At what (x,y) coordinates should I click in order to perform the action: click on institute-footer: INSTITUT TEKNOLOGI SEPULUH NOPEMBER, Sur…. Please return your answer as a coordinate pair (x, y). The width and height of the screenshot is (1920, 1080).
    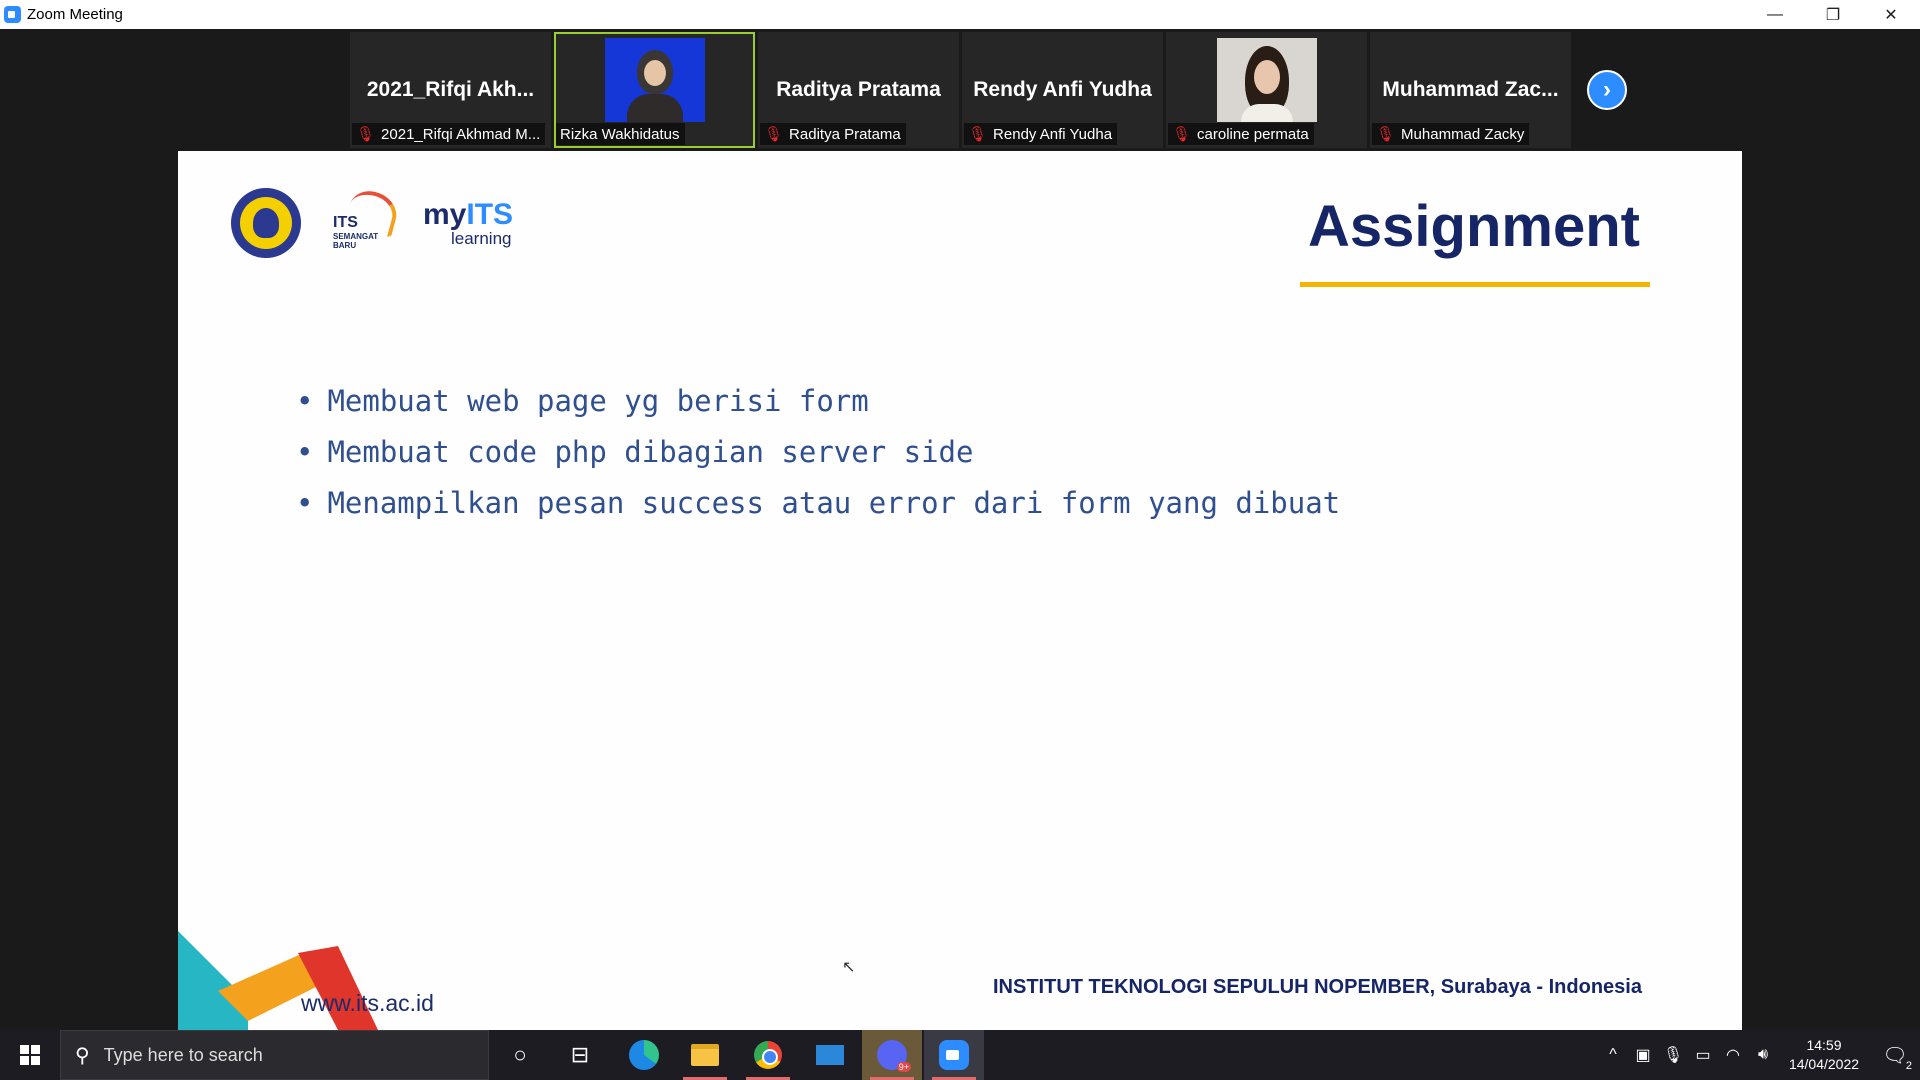
    Looking at the image, I should click on (1317, 987).